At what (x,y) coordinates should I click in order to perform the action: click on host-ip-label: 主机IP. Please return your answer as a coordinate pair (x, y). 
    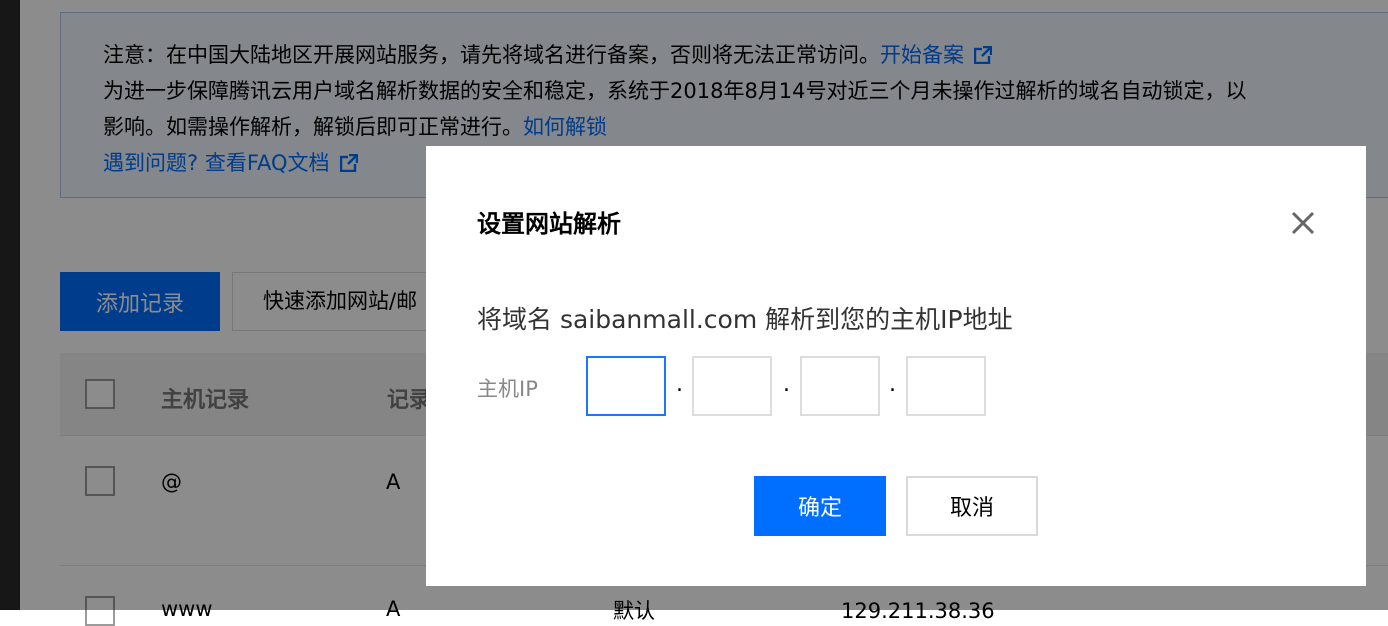
    Looking at the image, I should click on (507, 389).